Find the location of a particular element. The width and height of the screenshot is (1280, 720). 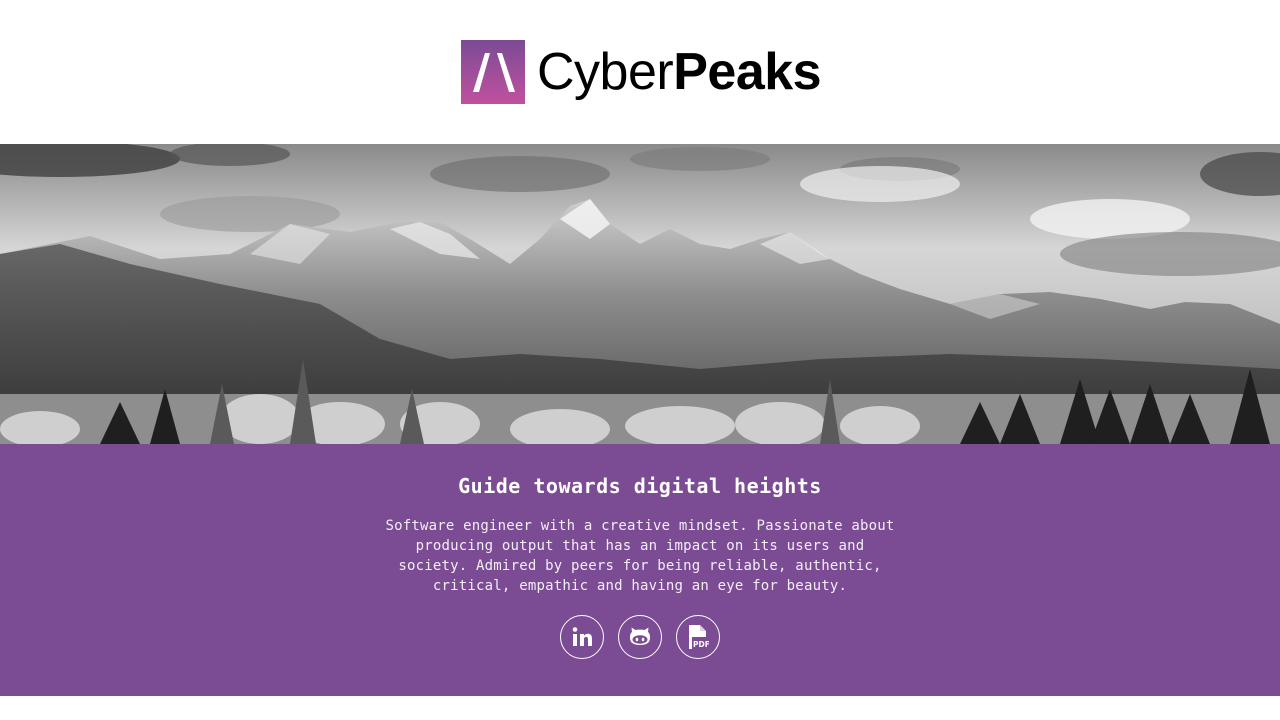

logo-text-bold: Peaks is located at coordinates (747, 72).